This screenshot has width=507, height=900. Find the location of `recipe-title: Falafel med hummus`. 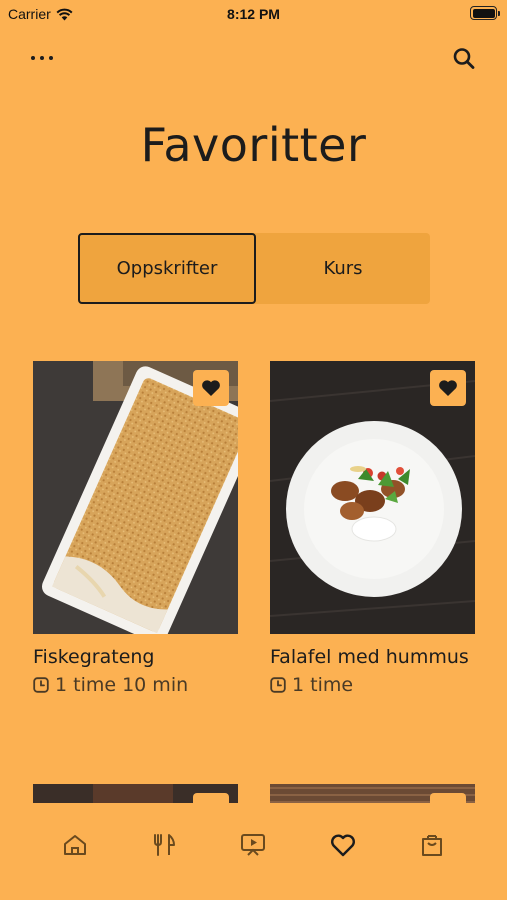

recipe-title: Falafel med hummus is located at coordinates (369, 657).